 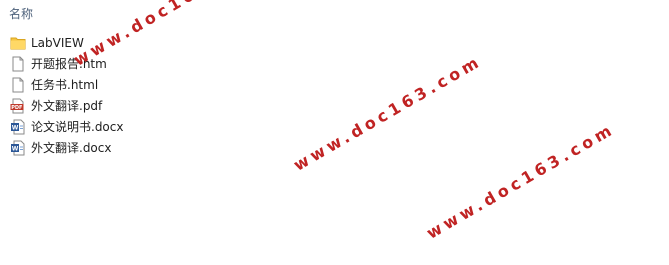 I want to click on name-column-header: 名称, so click(x=21, y=13).